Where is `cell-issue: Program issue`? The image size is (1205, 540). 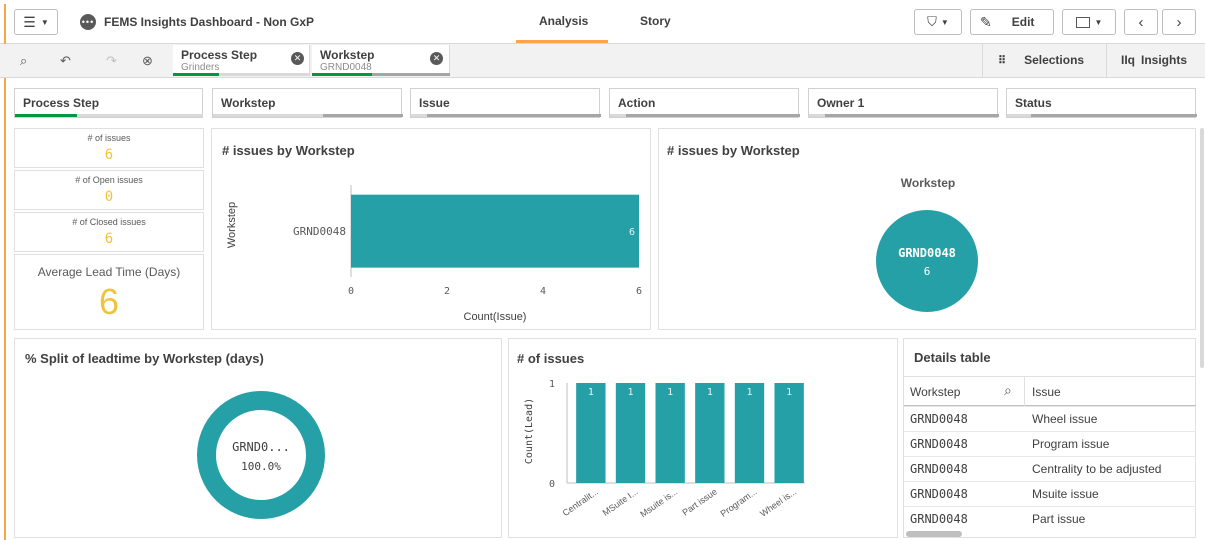 cell-issue: Program issue is located at coordinates (1071, 444).